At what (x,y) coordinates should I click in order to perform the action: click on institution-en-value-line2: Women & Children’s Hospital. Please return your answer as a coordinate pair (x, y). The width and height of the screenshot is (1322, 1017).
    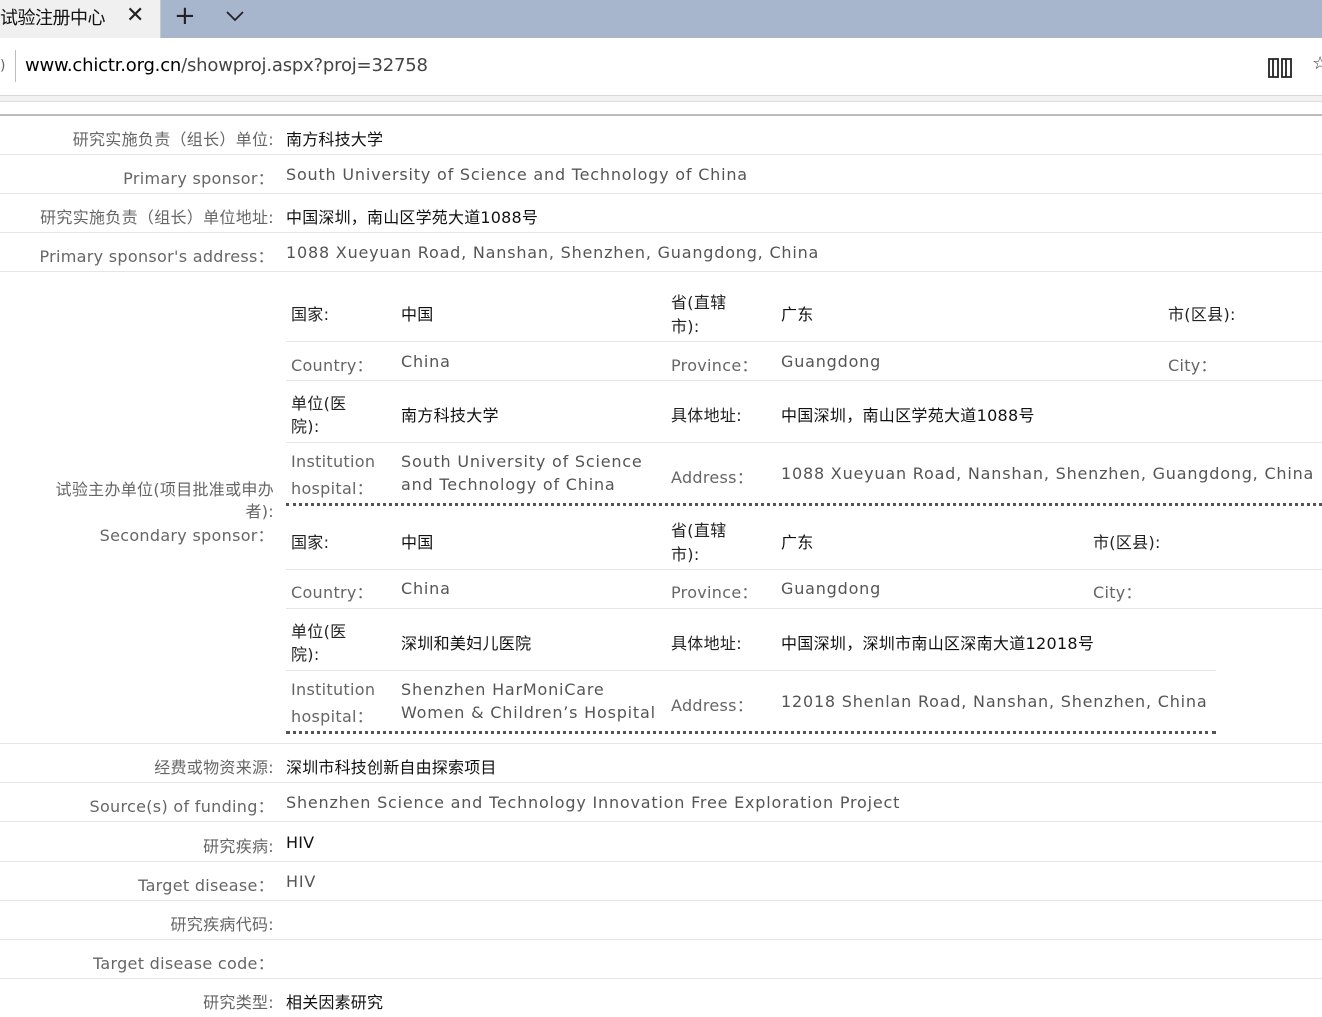
    Looking at the image, I should click on (528, 712).